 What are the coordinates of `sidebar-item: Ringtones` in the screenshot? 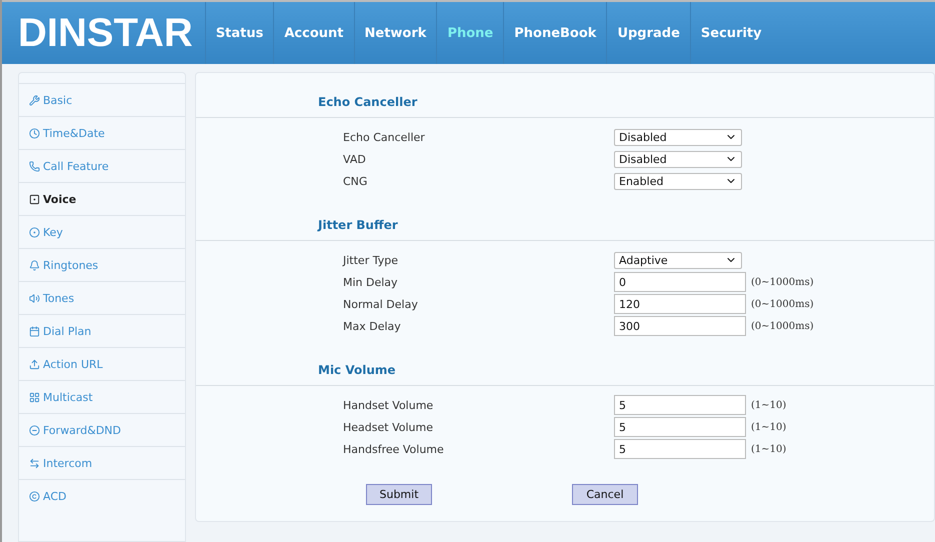 It's located at (102, 264).